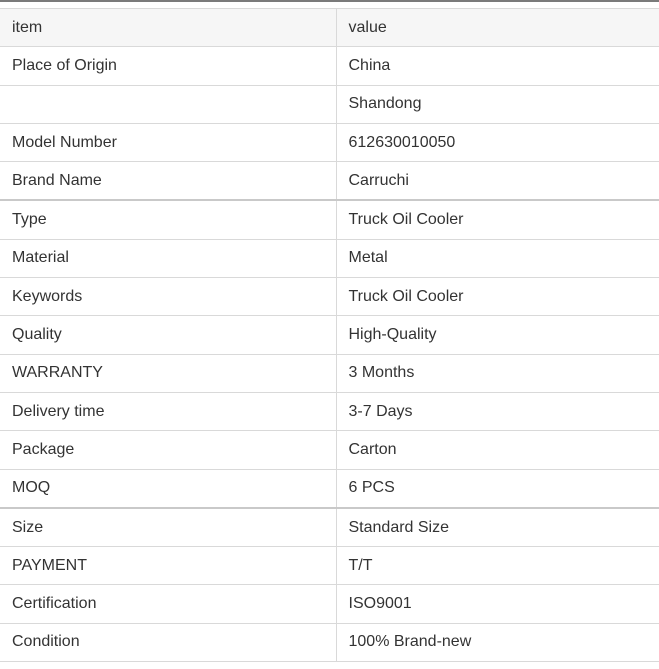 This screenshot has height=669, width=659. Describe the element at coordinates (168, 219) in the screenshot. I see `row-item-cell: Type` at that location.